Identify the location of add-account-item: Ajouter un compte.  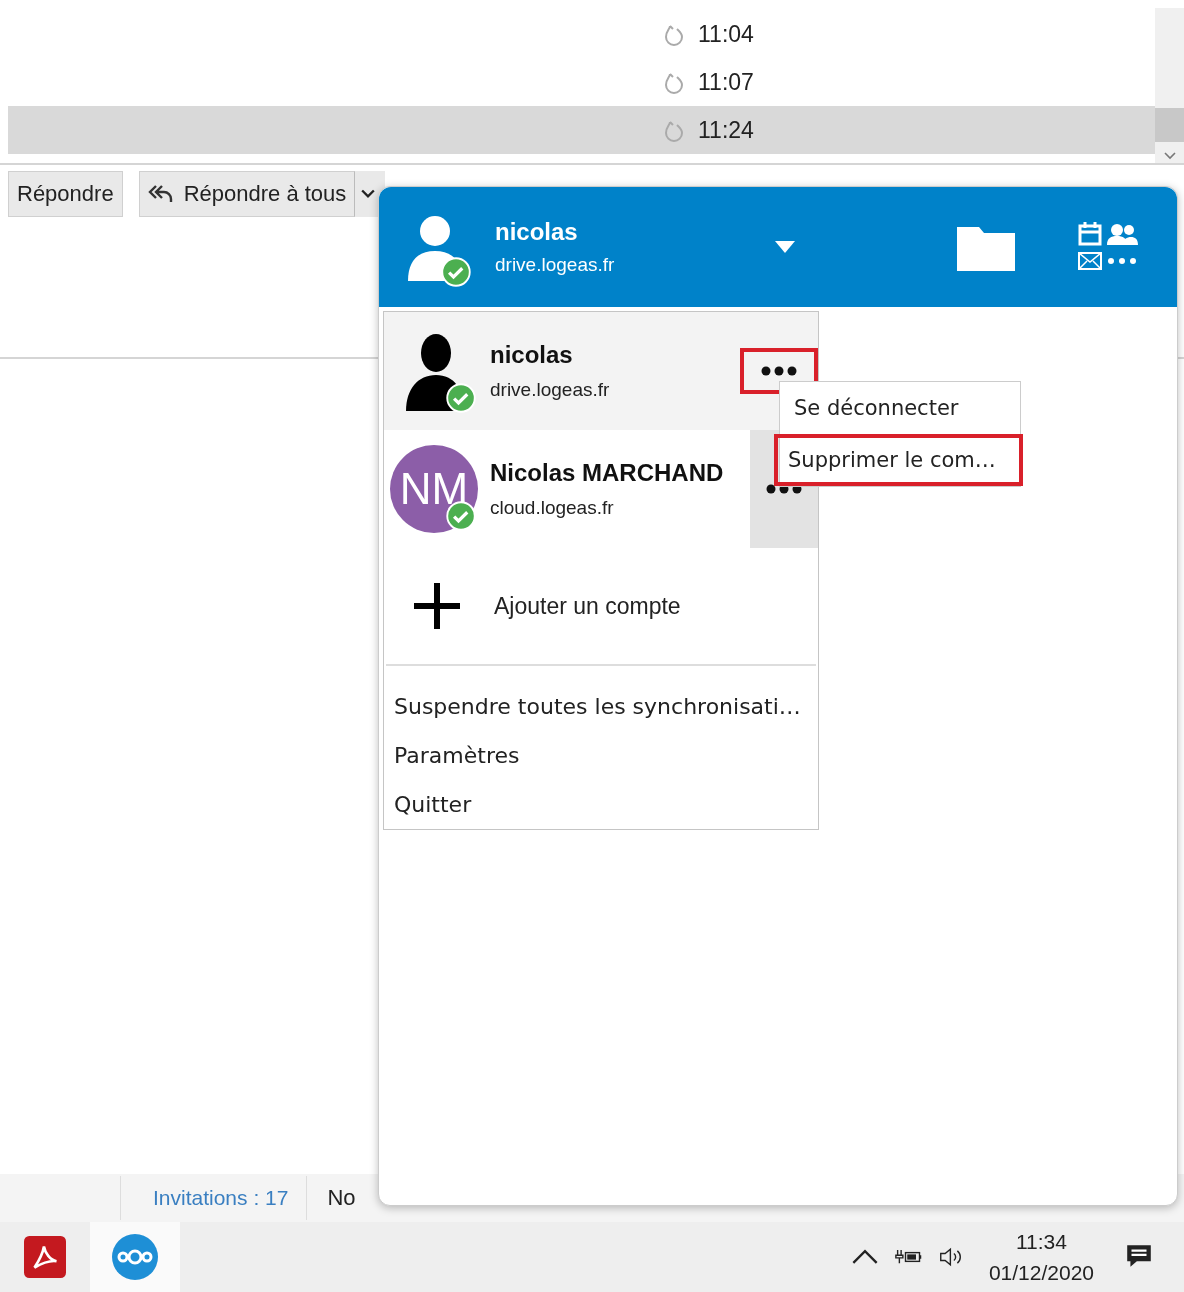
(601, 606).